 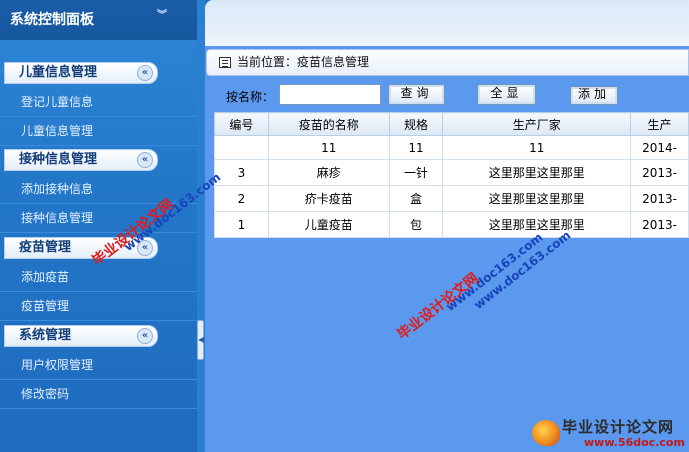 What do you see at coordinates (594, 95) in the screenshot?
I see `add-button: 添加` at bounding box center [594, 95].